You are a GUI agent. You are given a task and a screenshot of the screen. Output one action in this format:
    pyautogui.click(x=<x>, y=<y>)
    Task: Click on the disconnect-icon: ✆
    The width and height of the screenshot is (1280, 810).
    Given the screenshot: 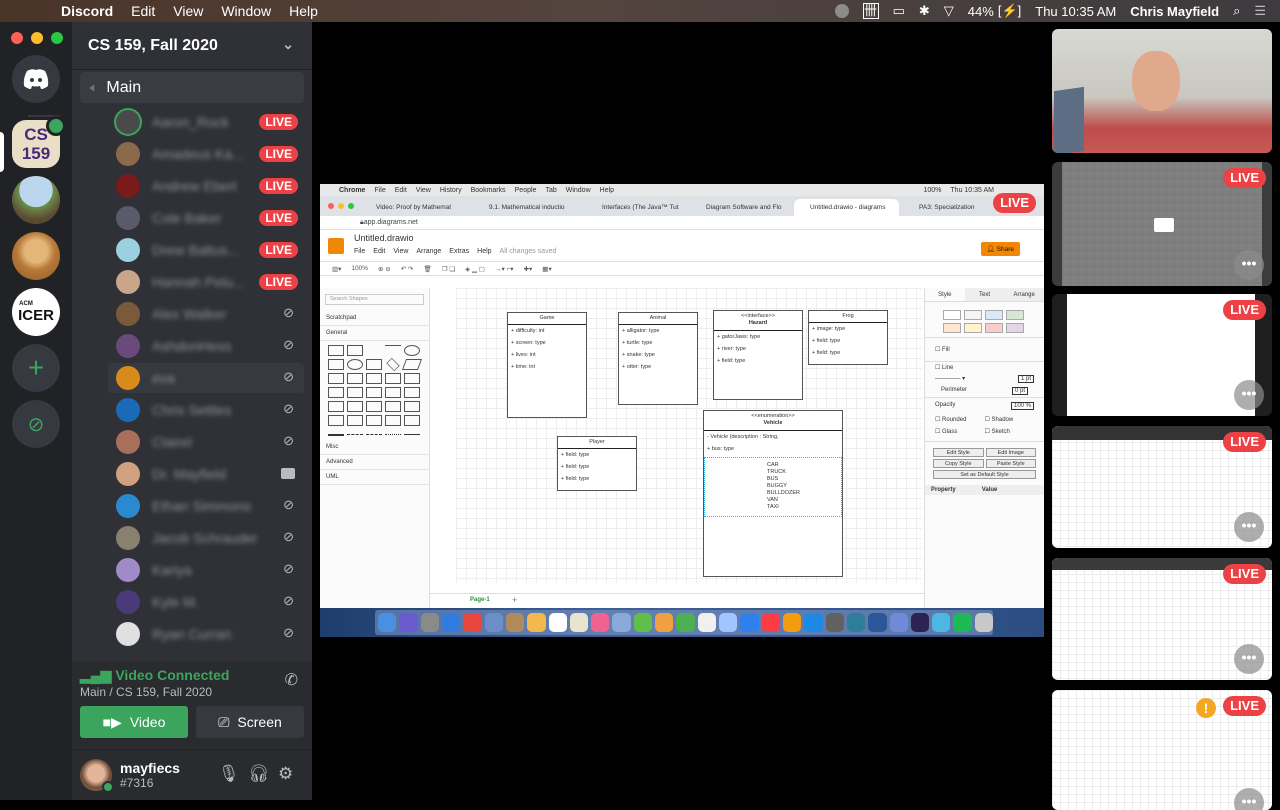 What is the action you would take?
    pyautogui.click(x=291, y=680)
    